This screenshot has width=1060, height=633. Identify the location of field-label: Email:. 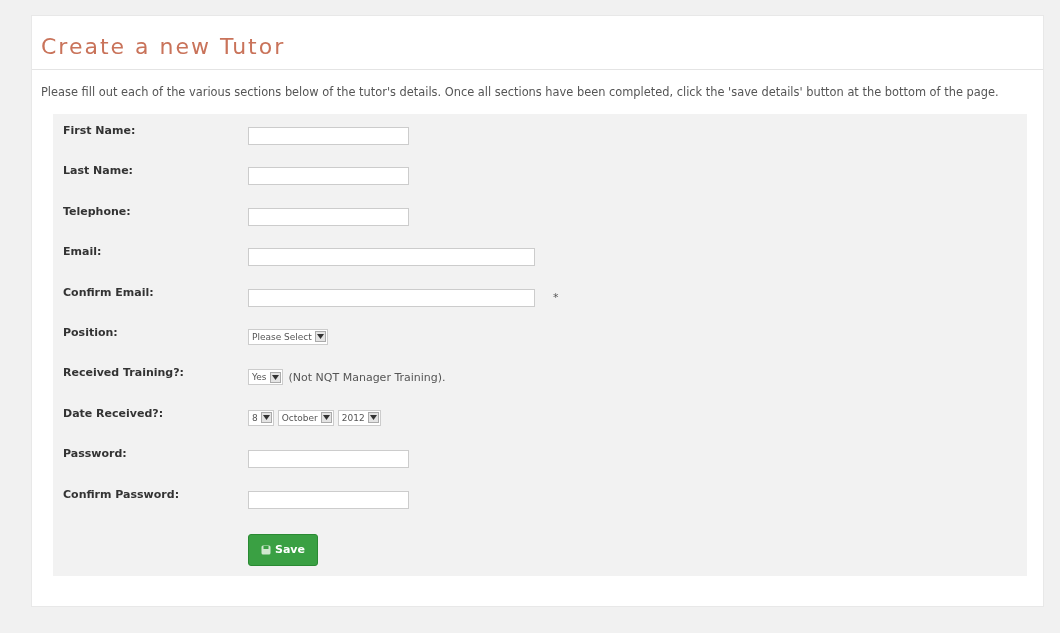
(83, 251).